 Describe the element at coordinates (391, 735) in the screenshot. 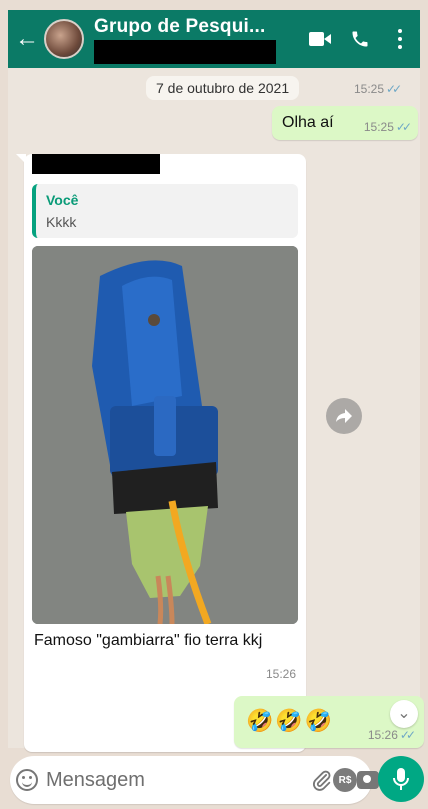

I see `message-time: 15:26 ✓✓` at that location.